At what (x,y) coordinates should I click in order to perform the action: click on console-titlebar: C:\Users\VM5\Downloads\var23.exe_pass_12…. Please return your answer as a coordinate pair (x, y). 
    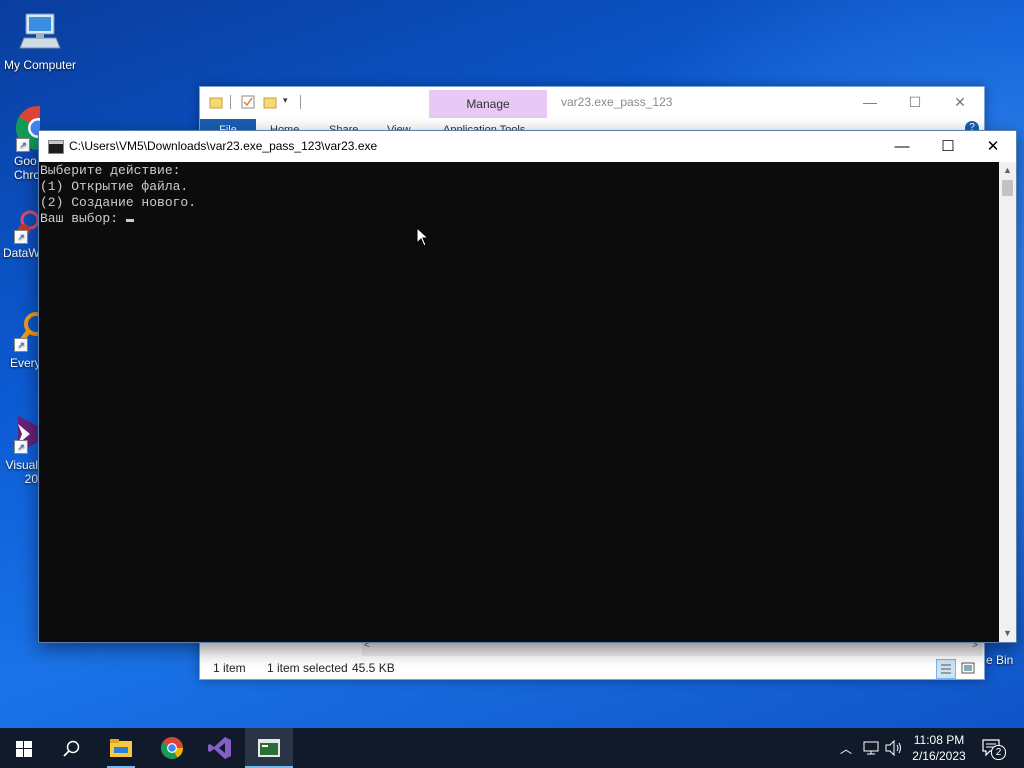
    Looking at the image, I should click on (527, 146).